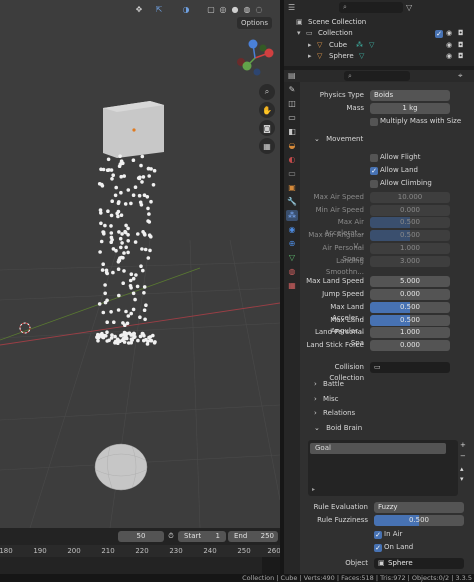 This screenshot has height=582, width=474. Describe the element at coordinates (292, 201) in the screenshot. I see `modifier-tab-icon: 🔧` at that location.